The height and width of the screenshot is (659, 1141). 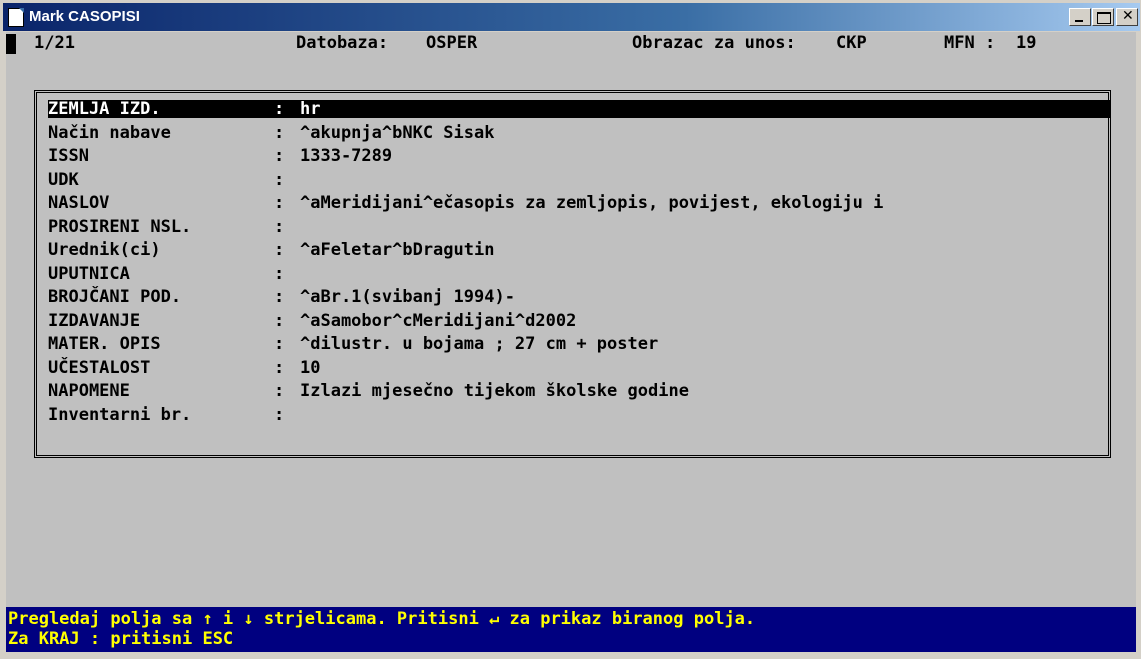 I want to click on field-row: ISSN:1333-7289, so click(x=579, y=156).